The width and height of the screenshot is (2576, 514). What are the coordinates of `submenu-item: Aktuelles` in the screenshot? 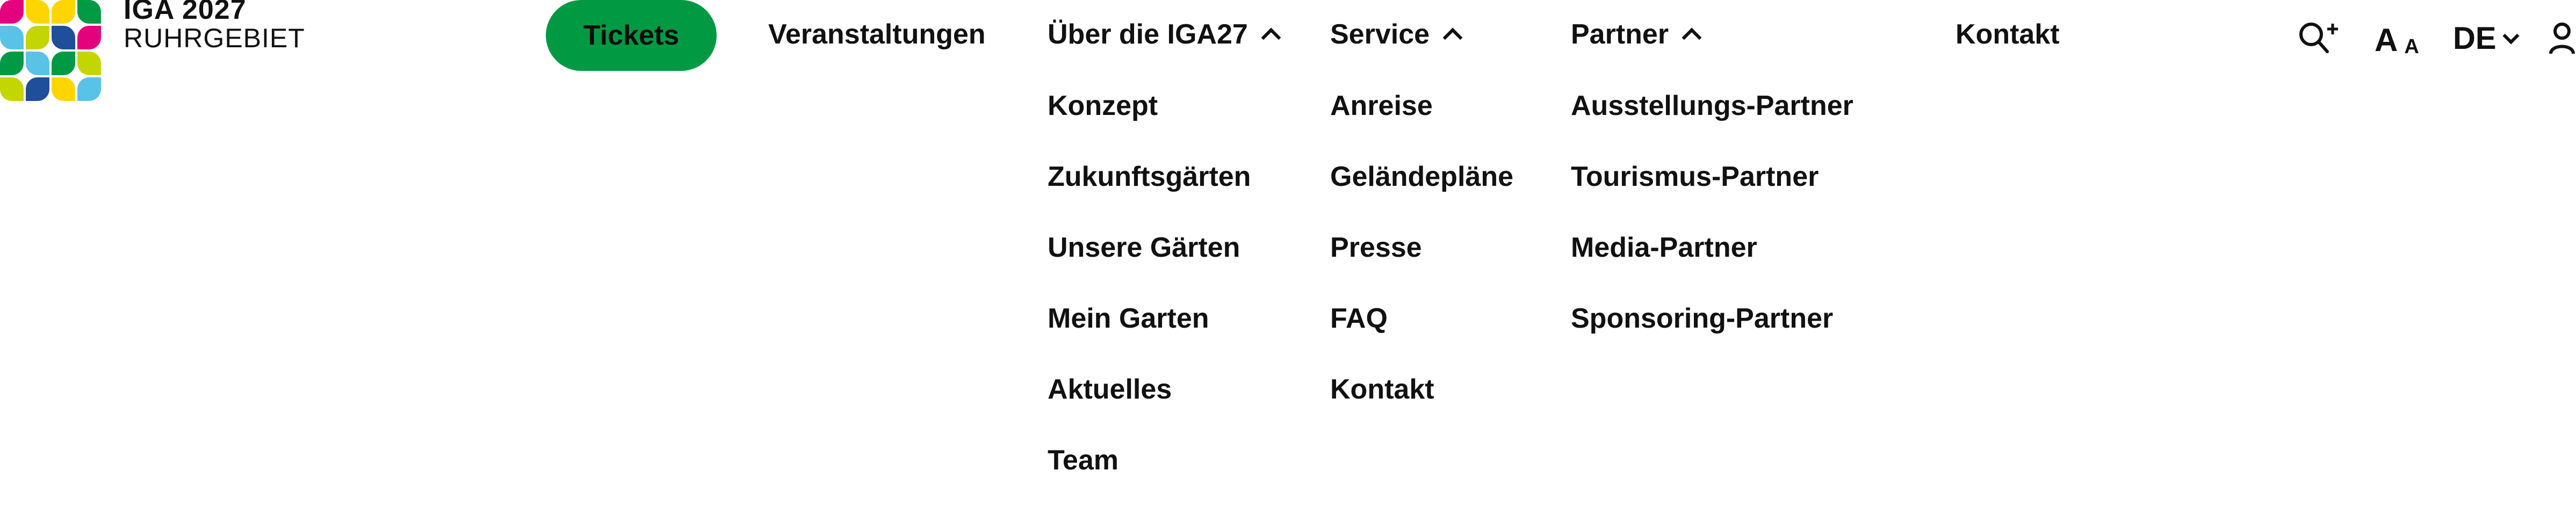 It's located at (1150, 407).